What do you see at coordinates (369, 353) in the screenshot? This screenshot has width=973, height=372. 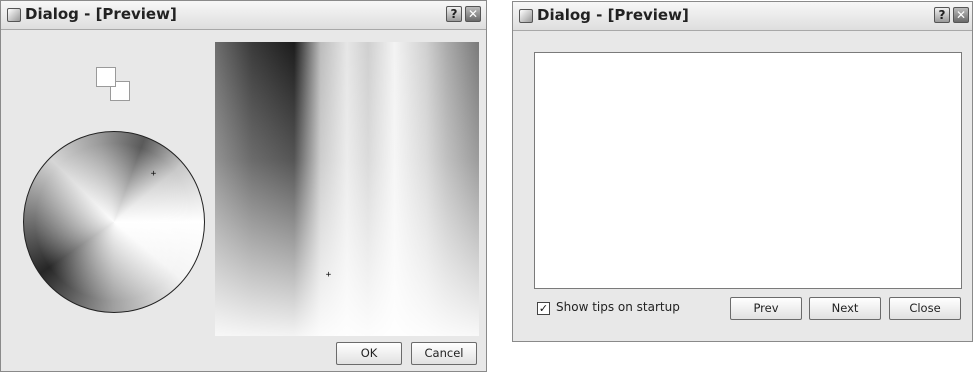 I see `ok-button: OK` at bounding box center [369, 353].